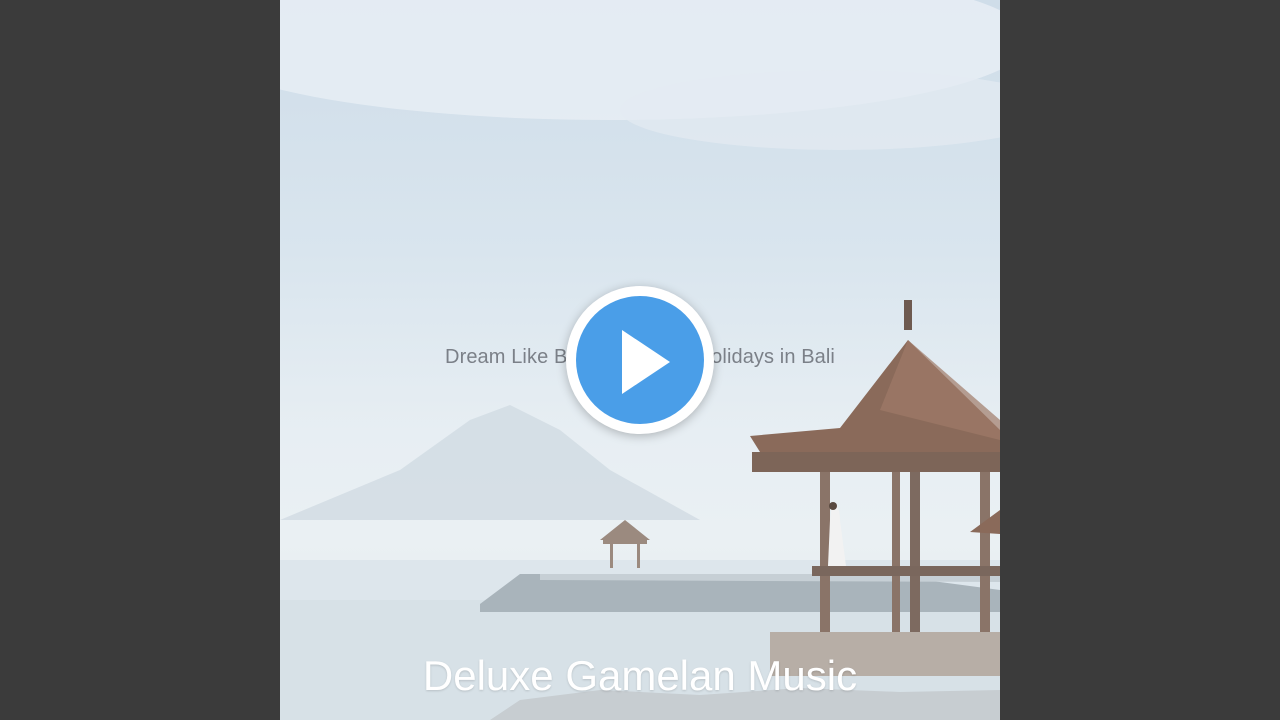 Image resolution: width=1280 pixels, height=720 pixels. Describe the element at coordinates (646, 362) in the screenshot. I see `play-icon` at that location.